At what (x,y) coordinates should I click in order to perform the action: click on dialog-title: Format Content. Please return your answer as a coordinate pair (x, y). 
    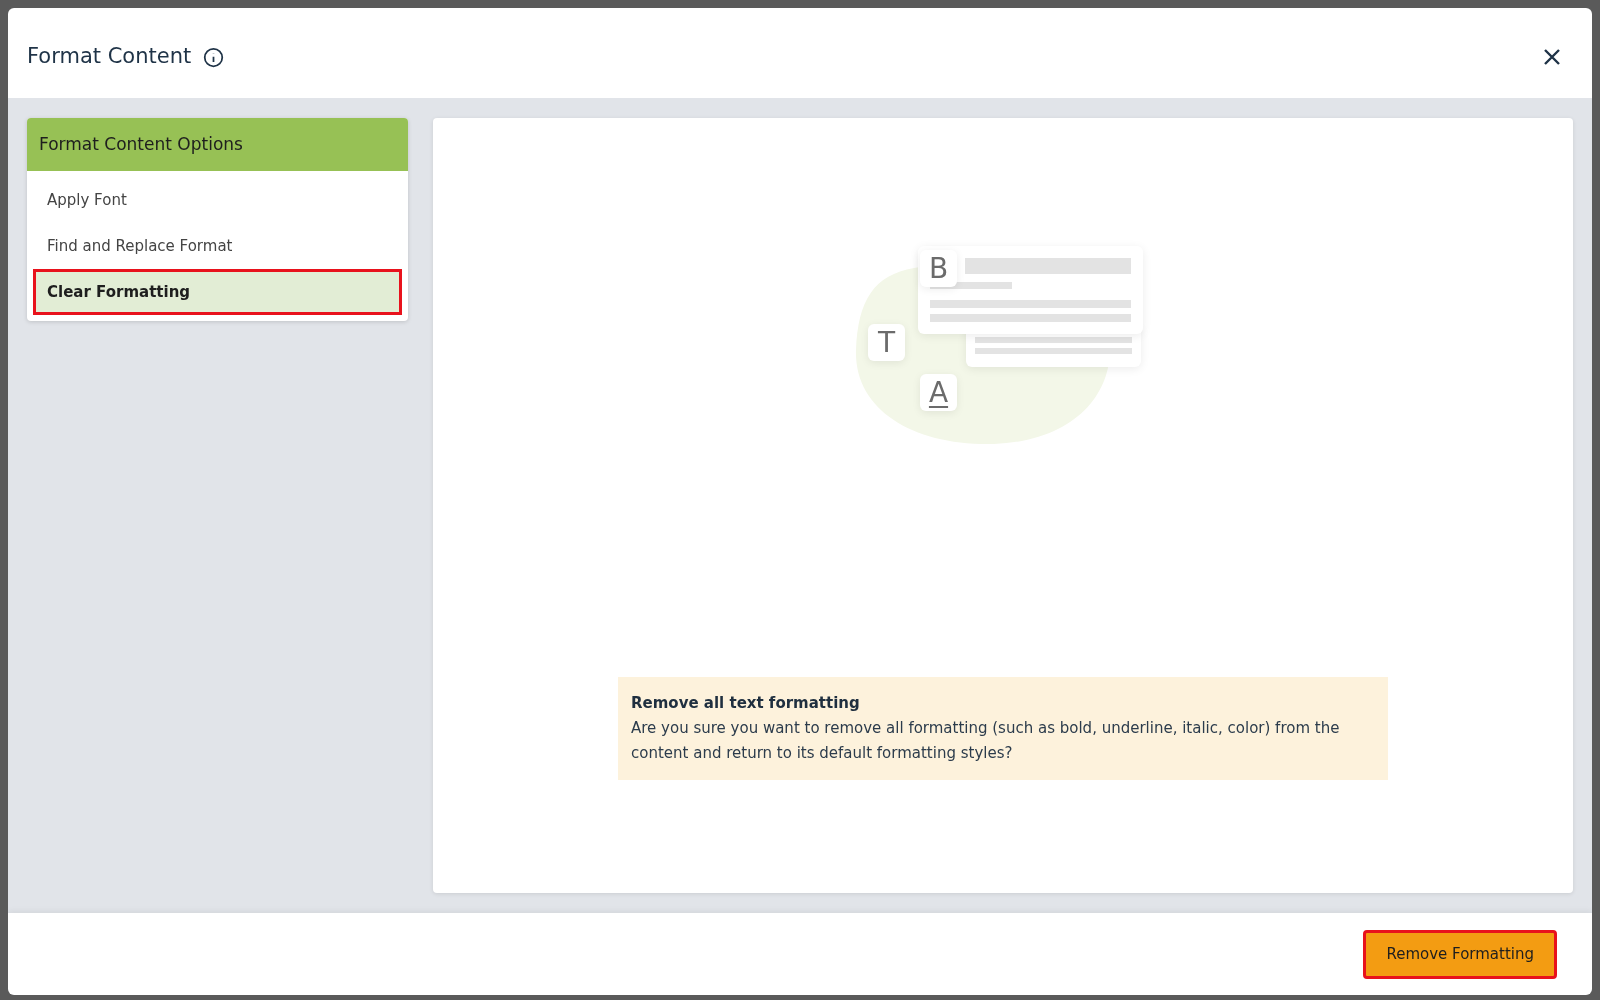
    Looking at the image, I should click on (109, 57).